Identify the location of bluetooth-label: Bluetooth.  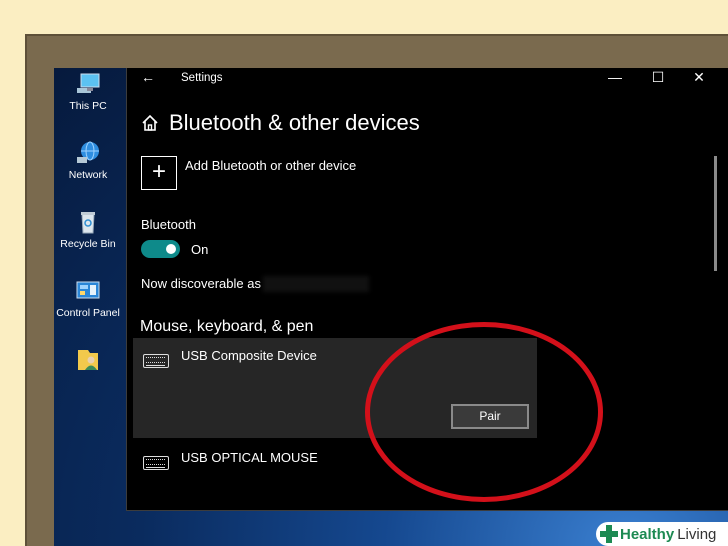
(168, 224).